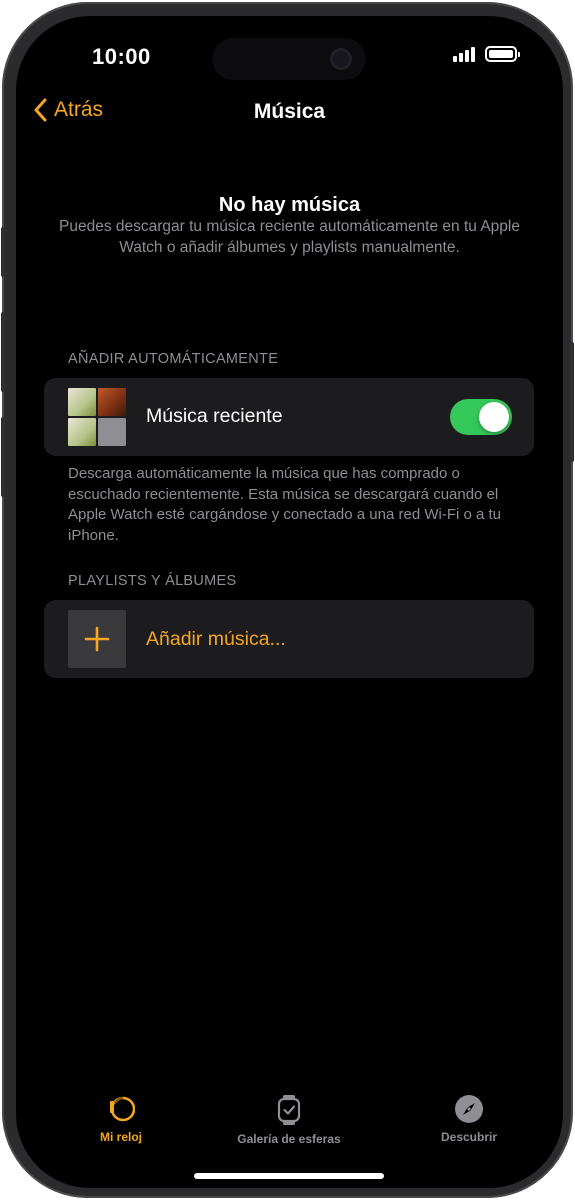  I want to click on action-button, so click(3, 252).